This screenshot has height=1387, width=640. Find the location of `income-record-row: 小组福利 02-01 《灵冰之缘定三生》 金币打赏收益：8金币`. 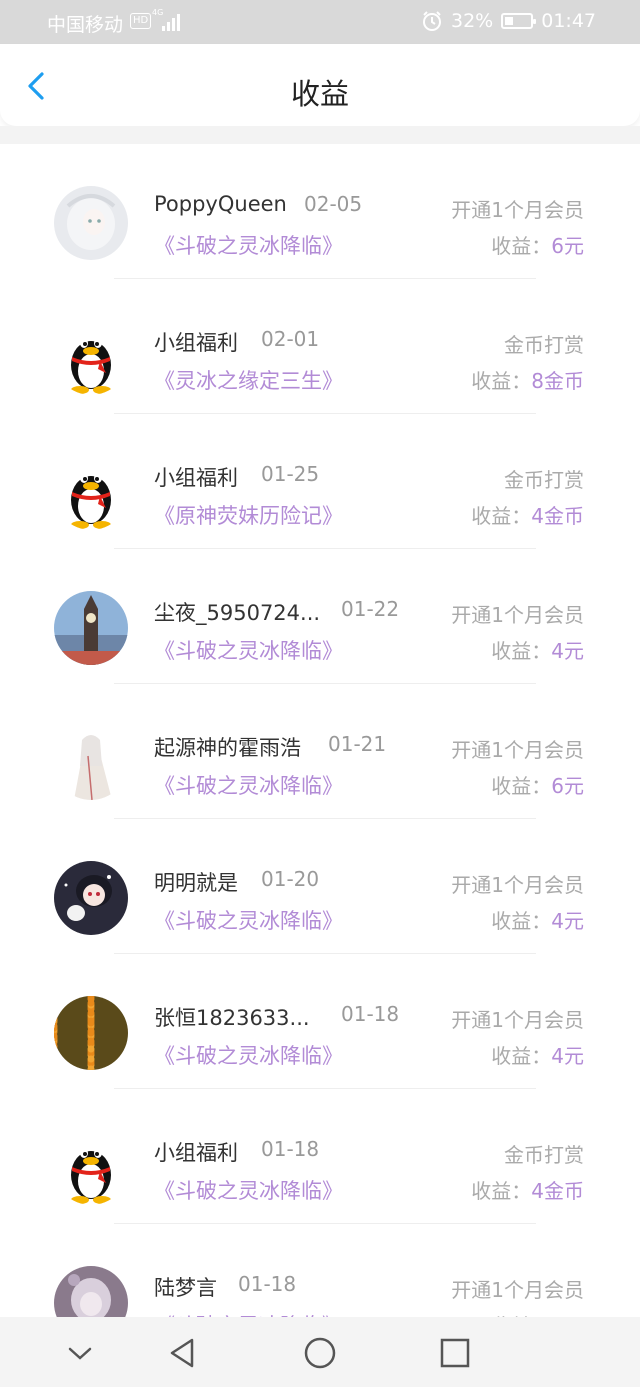

income-record-row: 小组福利 02-01 《灵冰之缘定三生》 金币打赏收益：8金币 is located at coordinates (320, 346).